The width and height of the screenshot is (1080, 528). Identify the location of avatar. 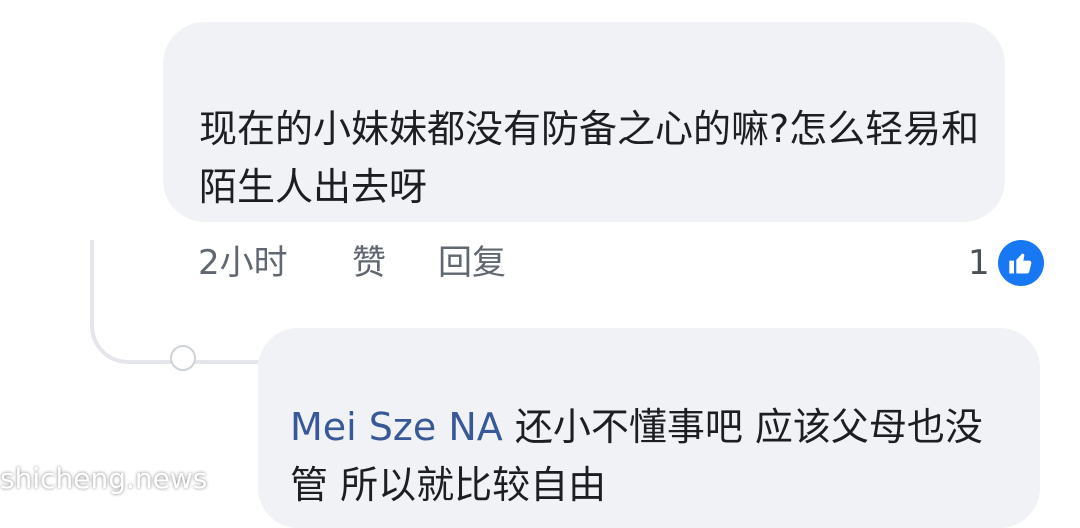
(183, 358).